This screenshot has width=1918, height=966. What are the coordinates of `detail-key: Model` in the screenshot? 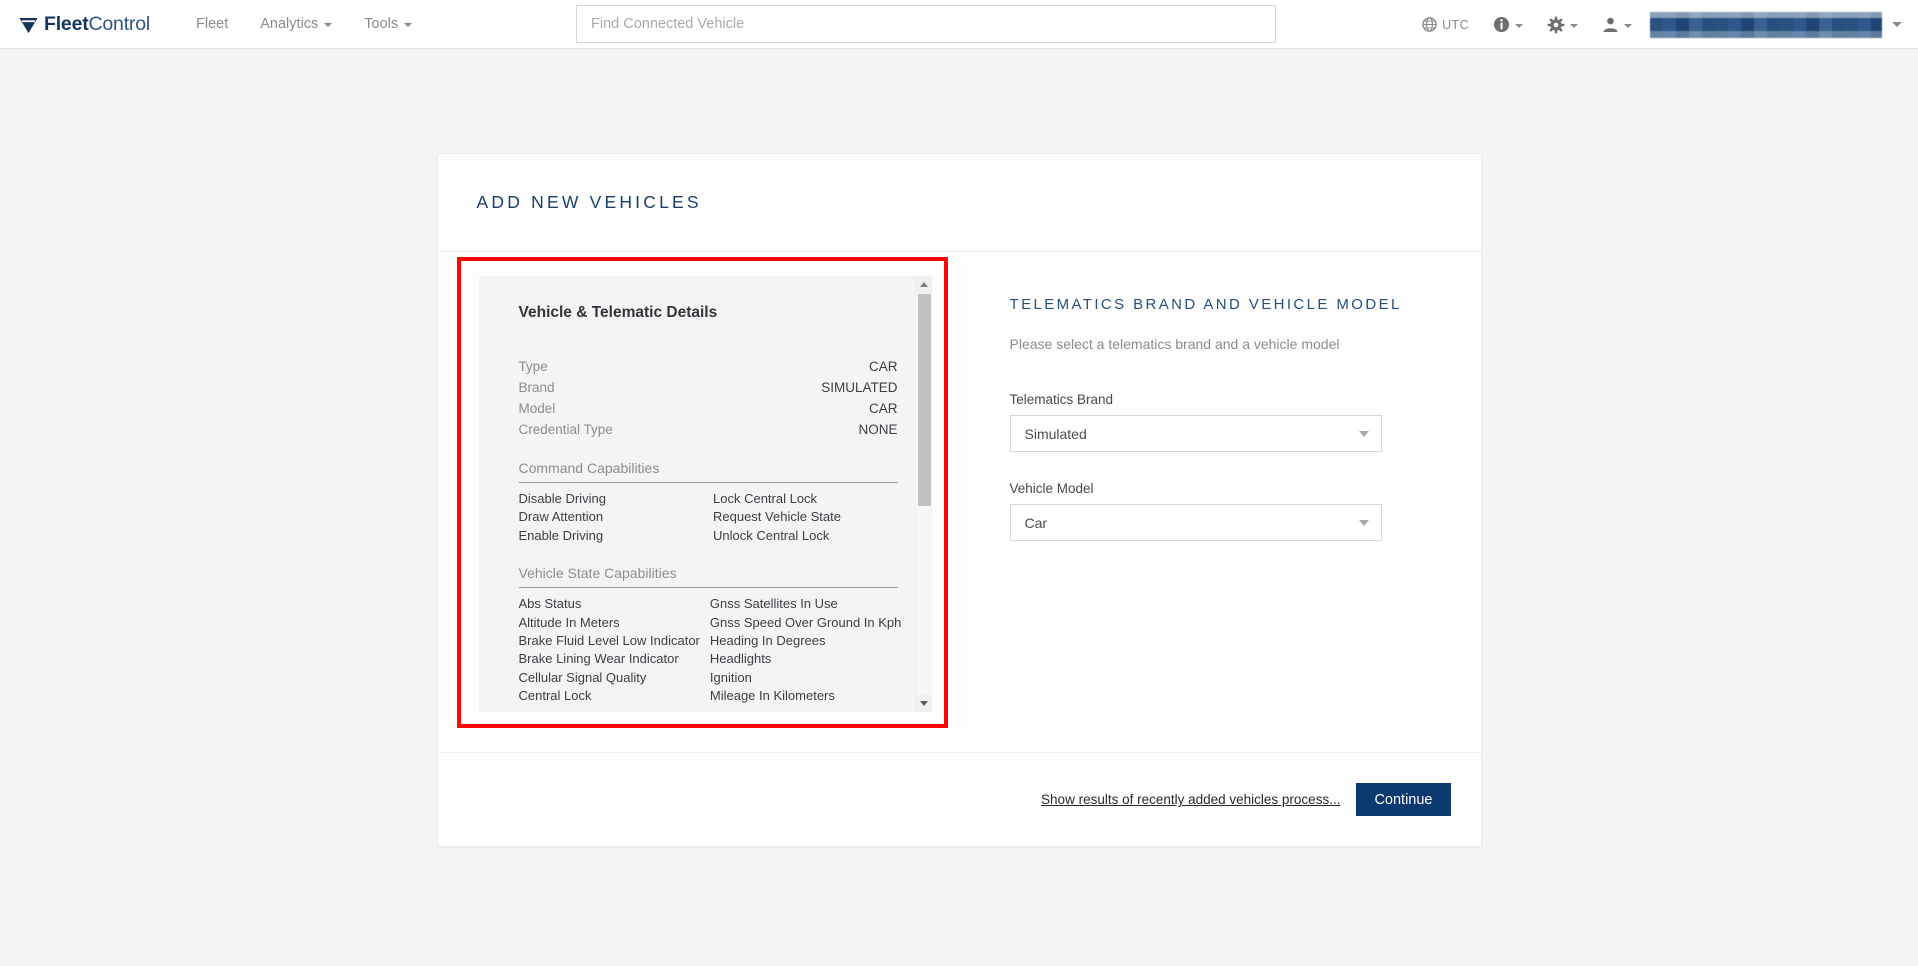 It's located at (537, 408).